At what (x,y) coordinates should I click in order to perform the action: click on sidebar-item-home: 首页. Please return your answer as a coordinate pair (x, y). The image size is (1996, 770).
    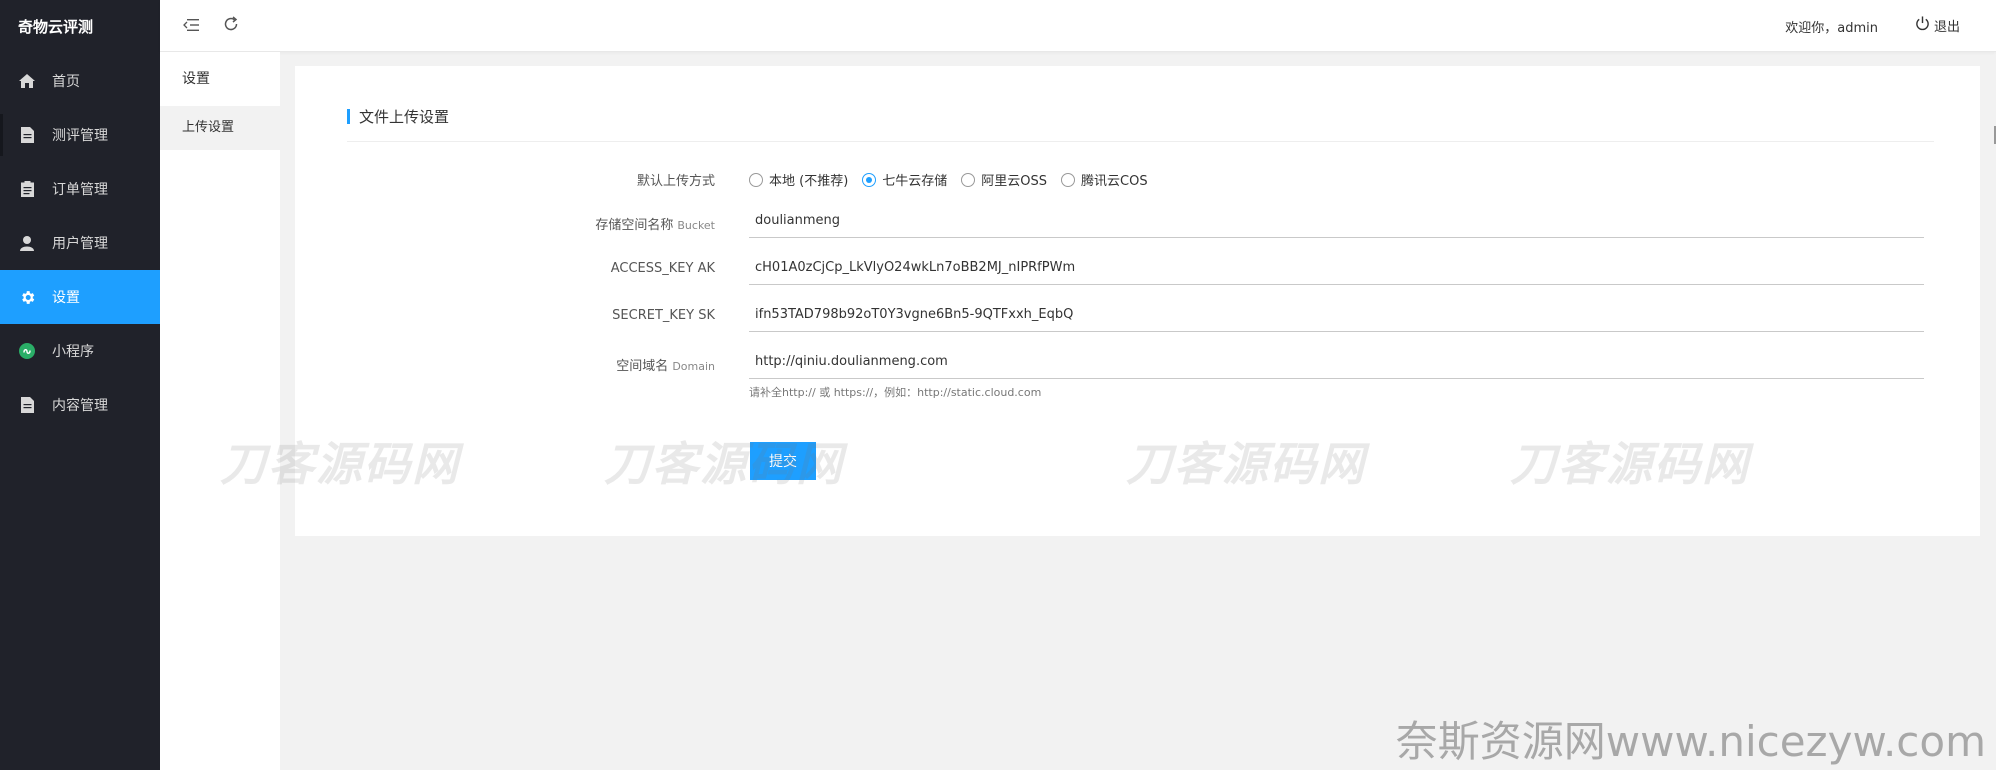
    Looking at the image, I should click on (80, 81).